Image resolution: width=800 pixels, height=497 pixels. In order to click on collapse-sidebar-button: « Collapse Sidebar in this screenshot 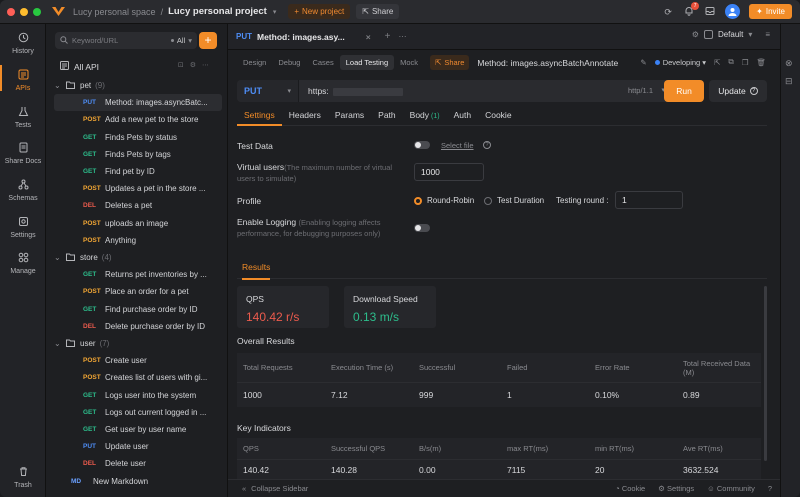, I will do `click(275, 488)`.